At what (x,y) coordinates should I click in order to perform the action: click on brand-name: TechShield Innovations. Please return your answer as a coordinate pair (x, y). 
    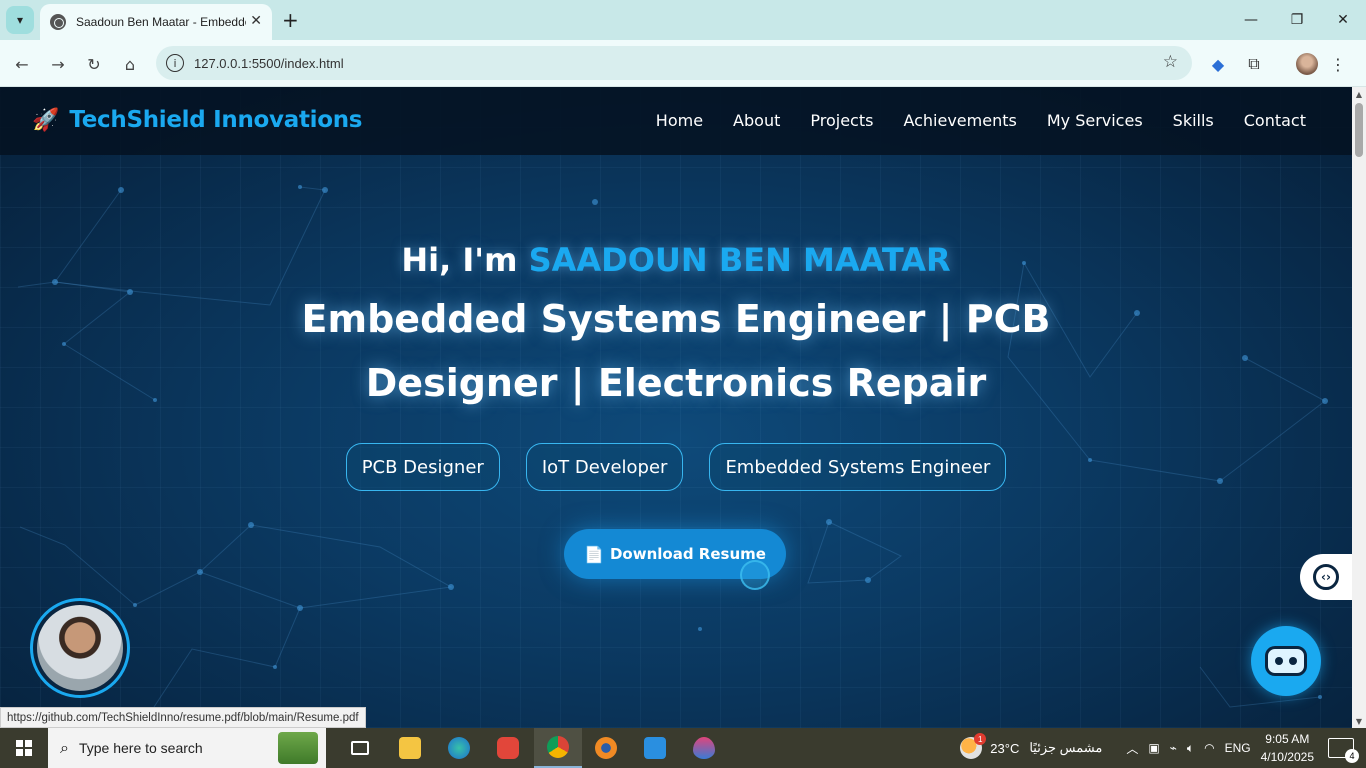
    Looking at the image, I should click on (216, 120).